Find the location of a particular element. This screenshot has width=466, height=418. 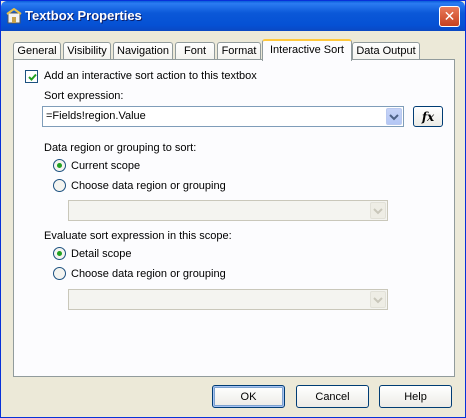

choose-evaluate-region-radio is located at coordinates (59, 273).